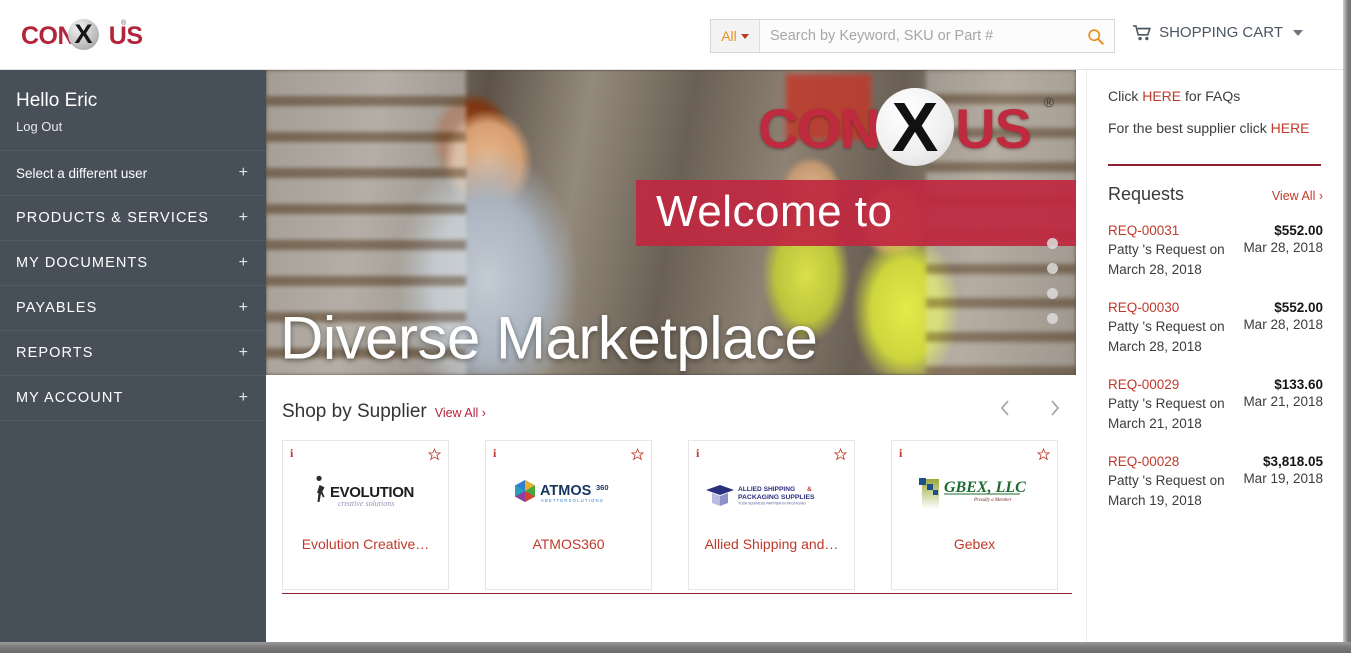 This screenshot has width=1351, height=653. Describe the element at coordinates (133, 352) in the screenshot. I see `sidebar-item-reports: REPORTS +` at that location.